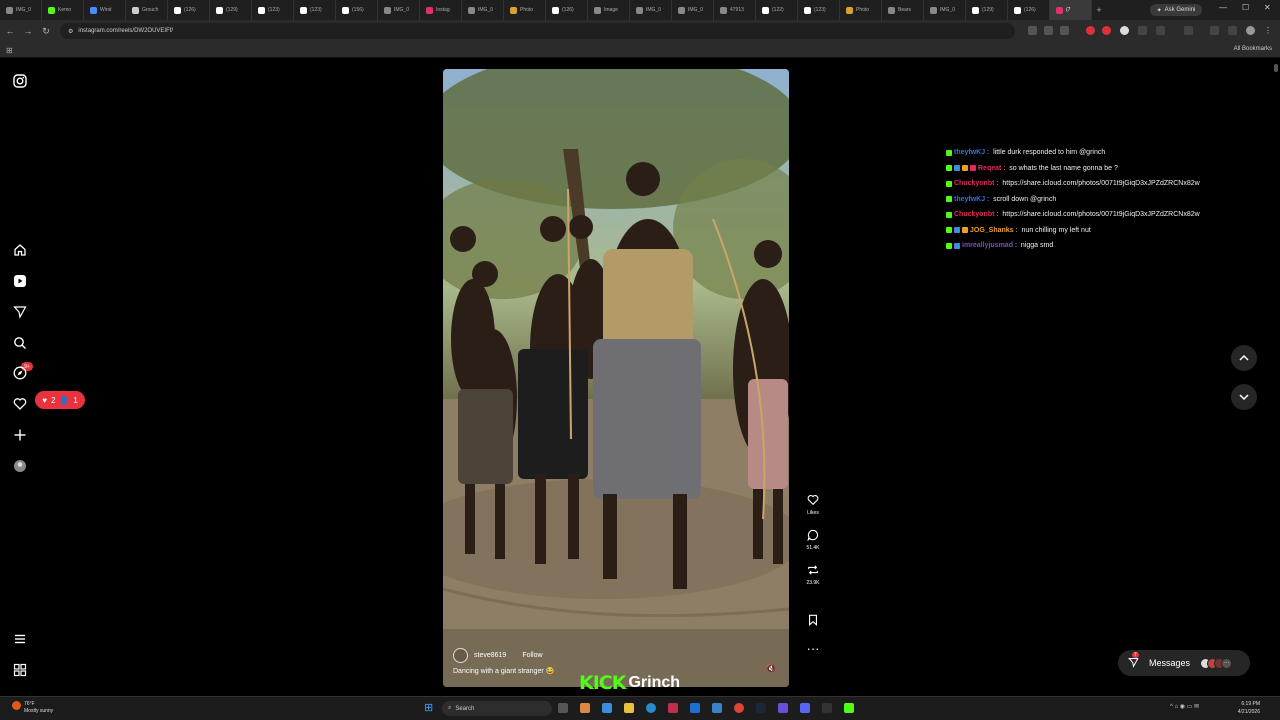  What do you see at coordinates (771, 668) in the screenshot?
I see `mute-icon: 🔇` at bounding box center [771, 668].